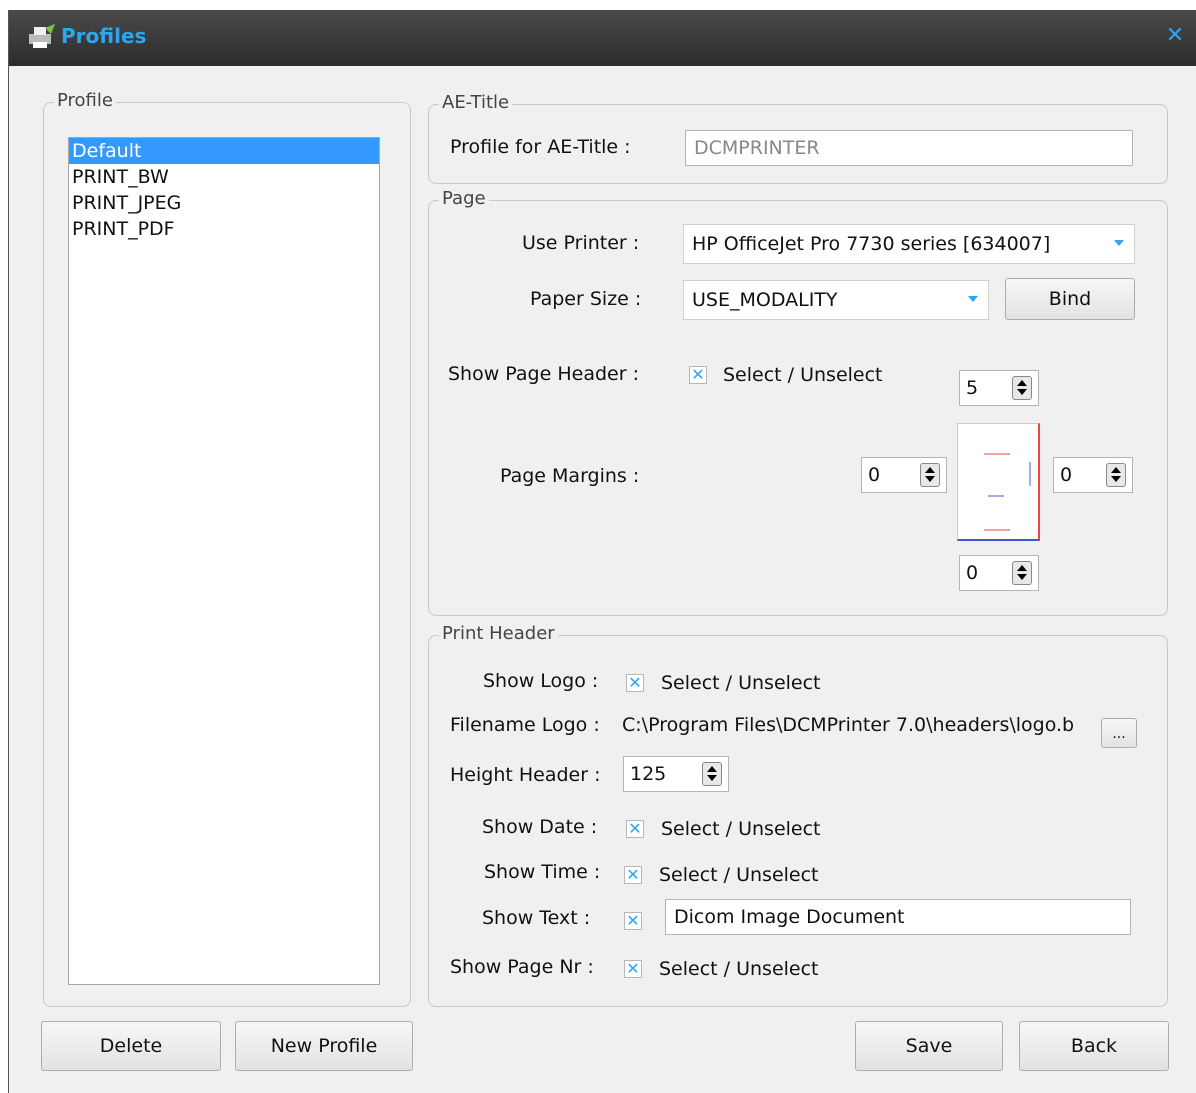  What do you see at coordinates (739, 875) in the screenshot?
I see `show-time-text: Select / Unselect` at bounding box center [739, 875].